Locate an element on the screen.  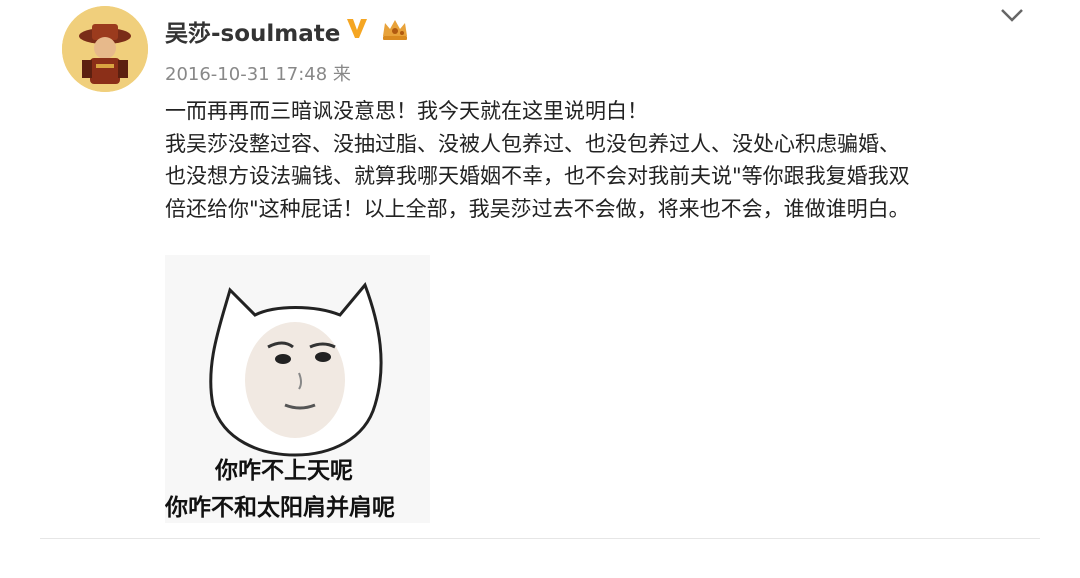
post-line: 也没想方设法骗钱、就算我哪天婚姻不幸，也不会对我前夫说"等你跟我复婚我双 is located at coordinates (537, 176).